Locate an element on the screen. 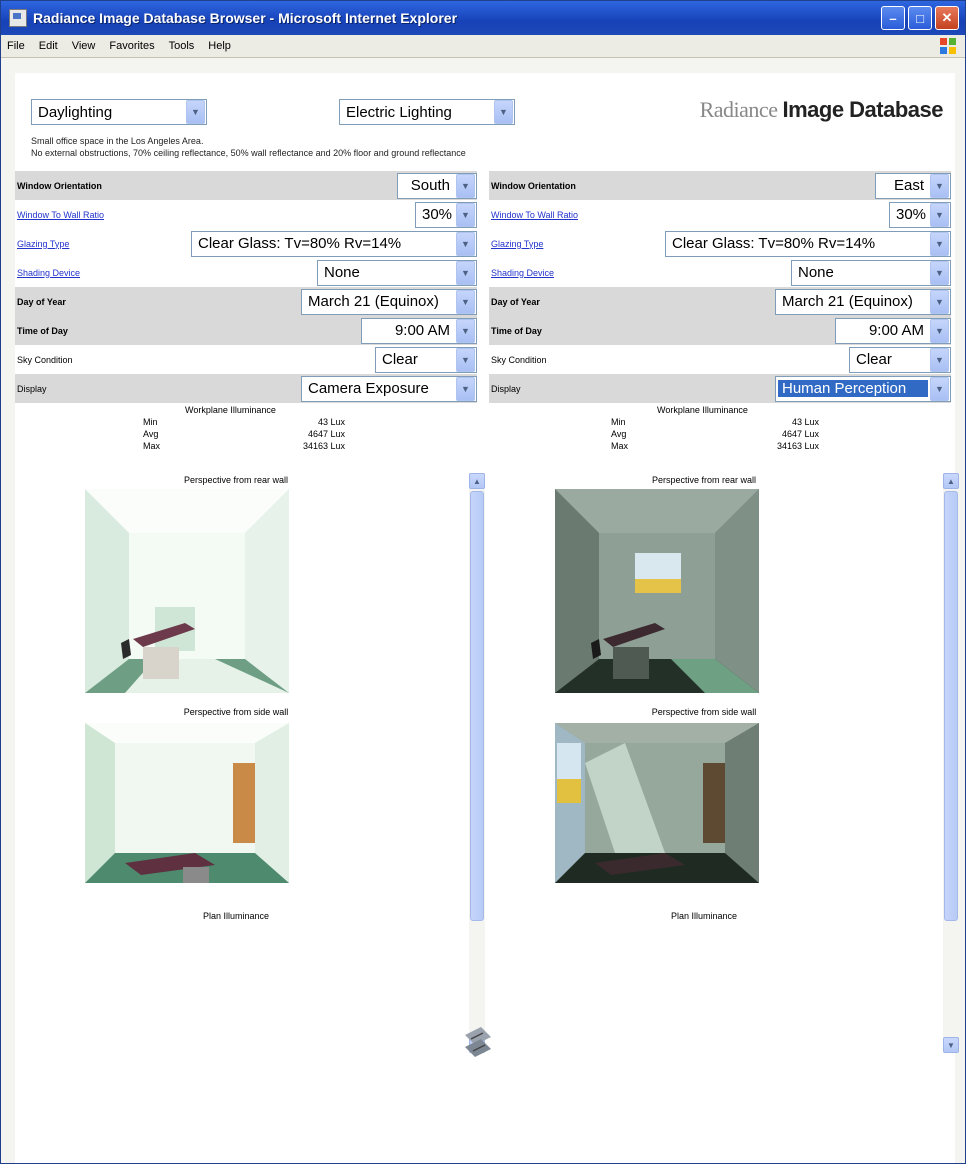 The image size is (966, 1164). left-image-scrollbar: ▲ ▼ is located at coordinates (477, 763).